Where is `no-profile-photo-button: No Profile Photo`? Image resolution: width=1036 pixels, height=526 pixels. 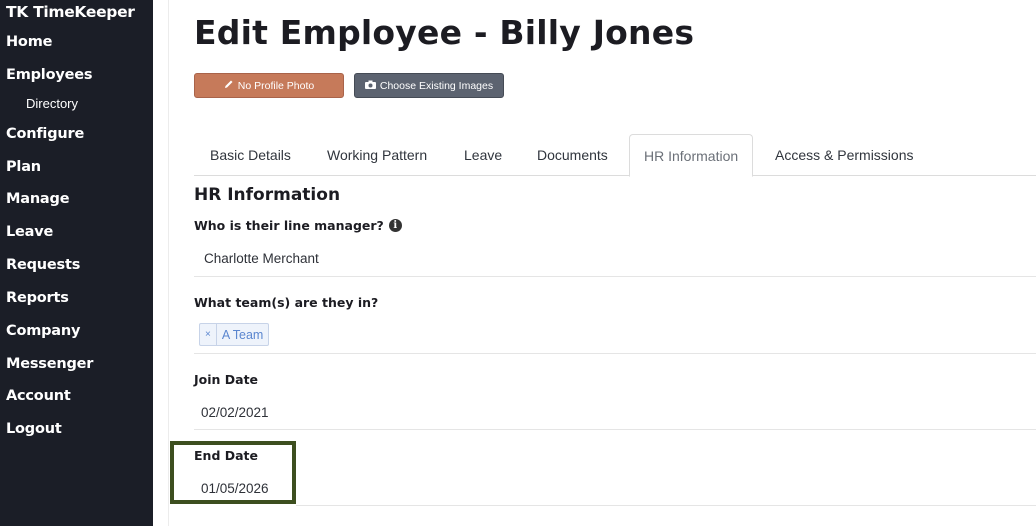 no-profile-photo-button: No Profile Photo is located at coordinates (269, 85).